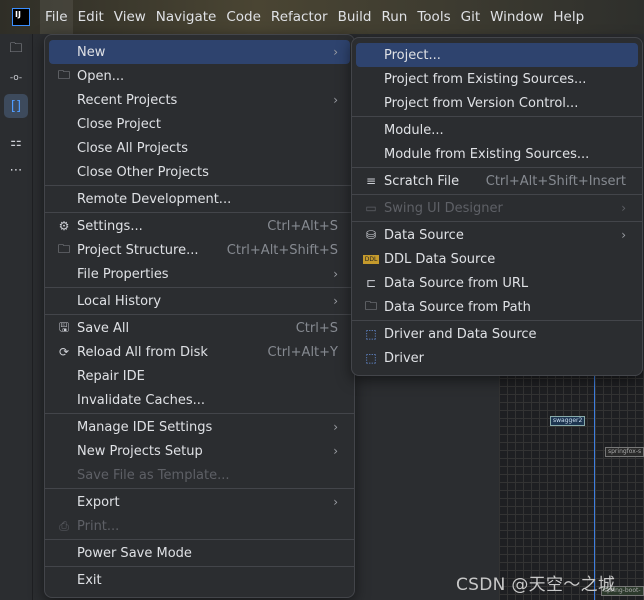 The image size is (644, 600). What do you see at coordinates (127, 100) in the screenshot?
I see `menu-item-label: Recent Projects` at bounding box center [127, 100].